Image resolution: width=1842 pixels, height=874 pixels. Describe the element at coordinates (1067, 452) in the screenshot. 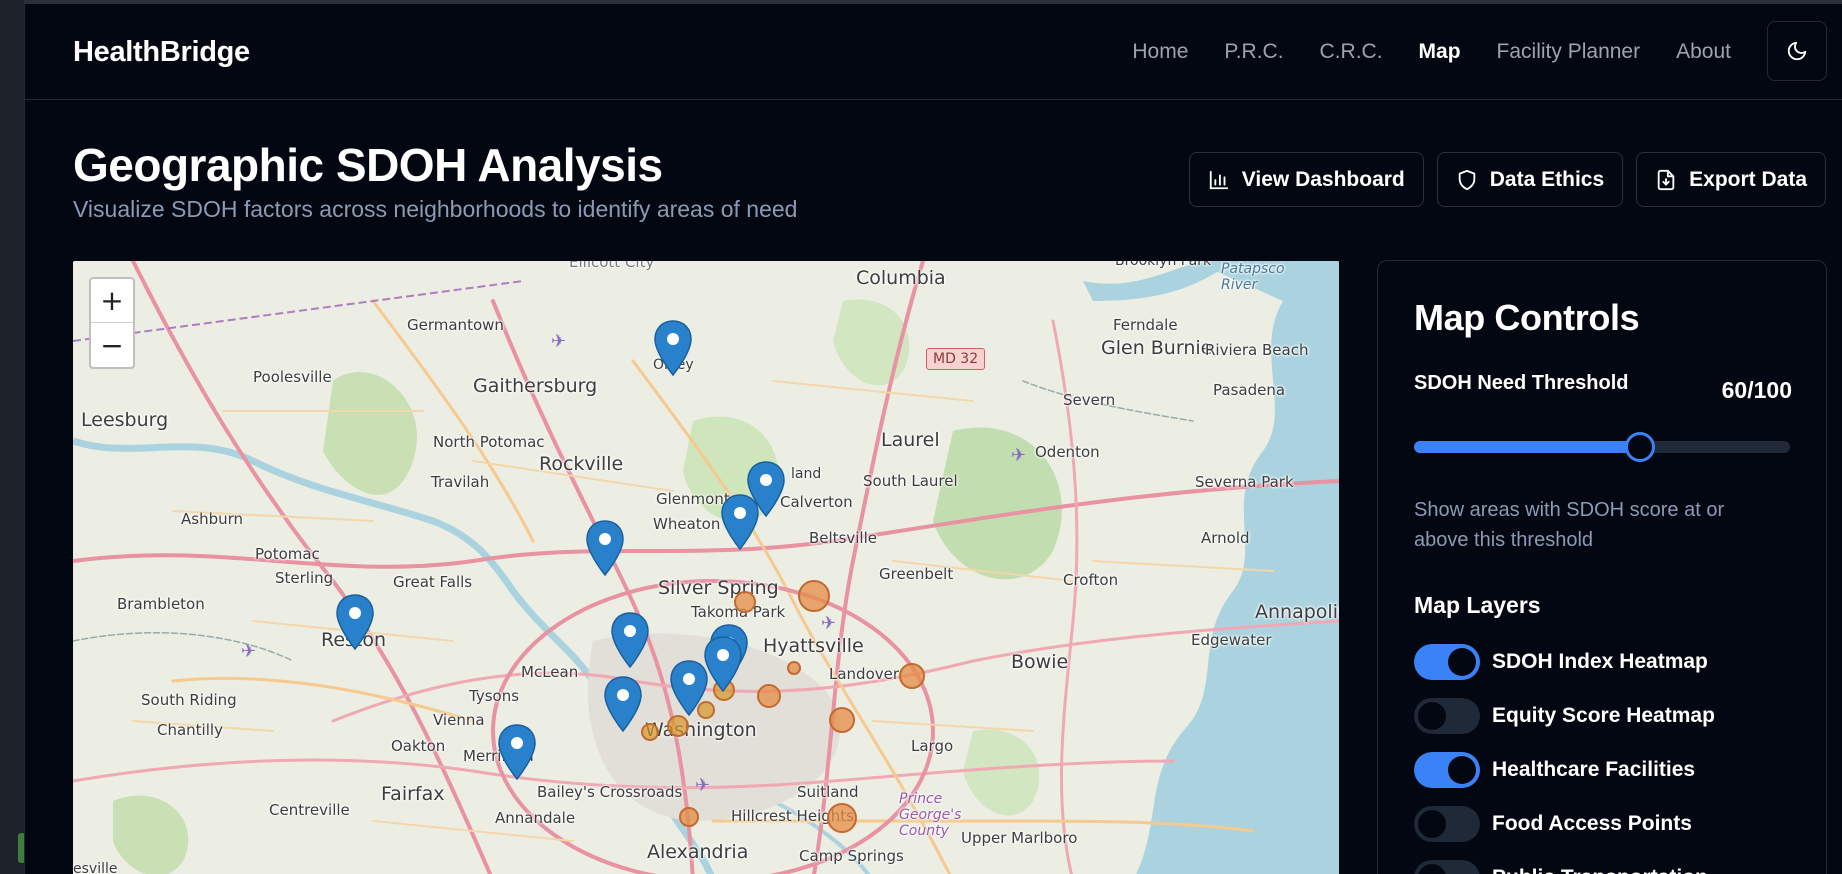

I see `map-label: Odenton` at that location.